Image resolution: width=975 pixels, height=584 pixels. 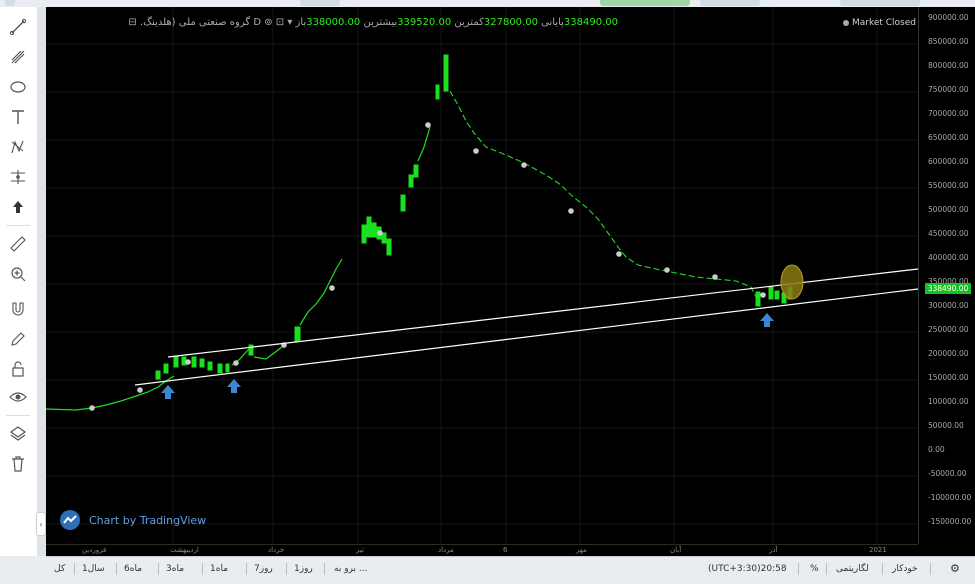 What do you see at coordinates (18, 309) in the screenshot?
I see `magnet-icon` at bounding box center [18, 309].